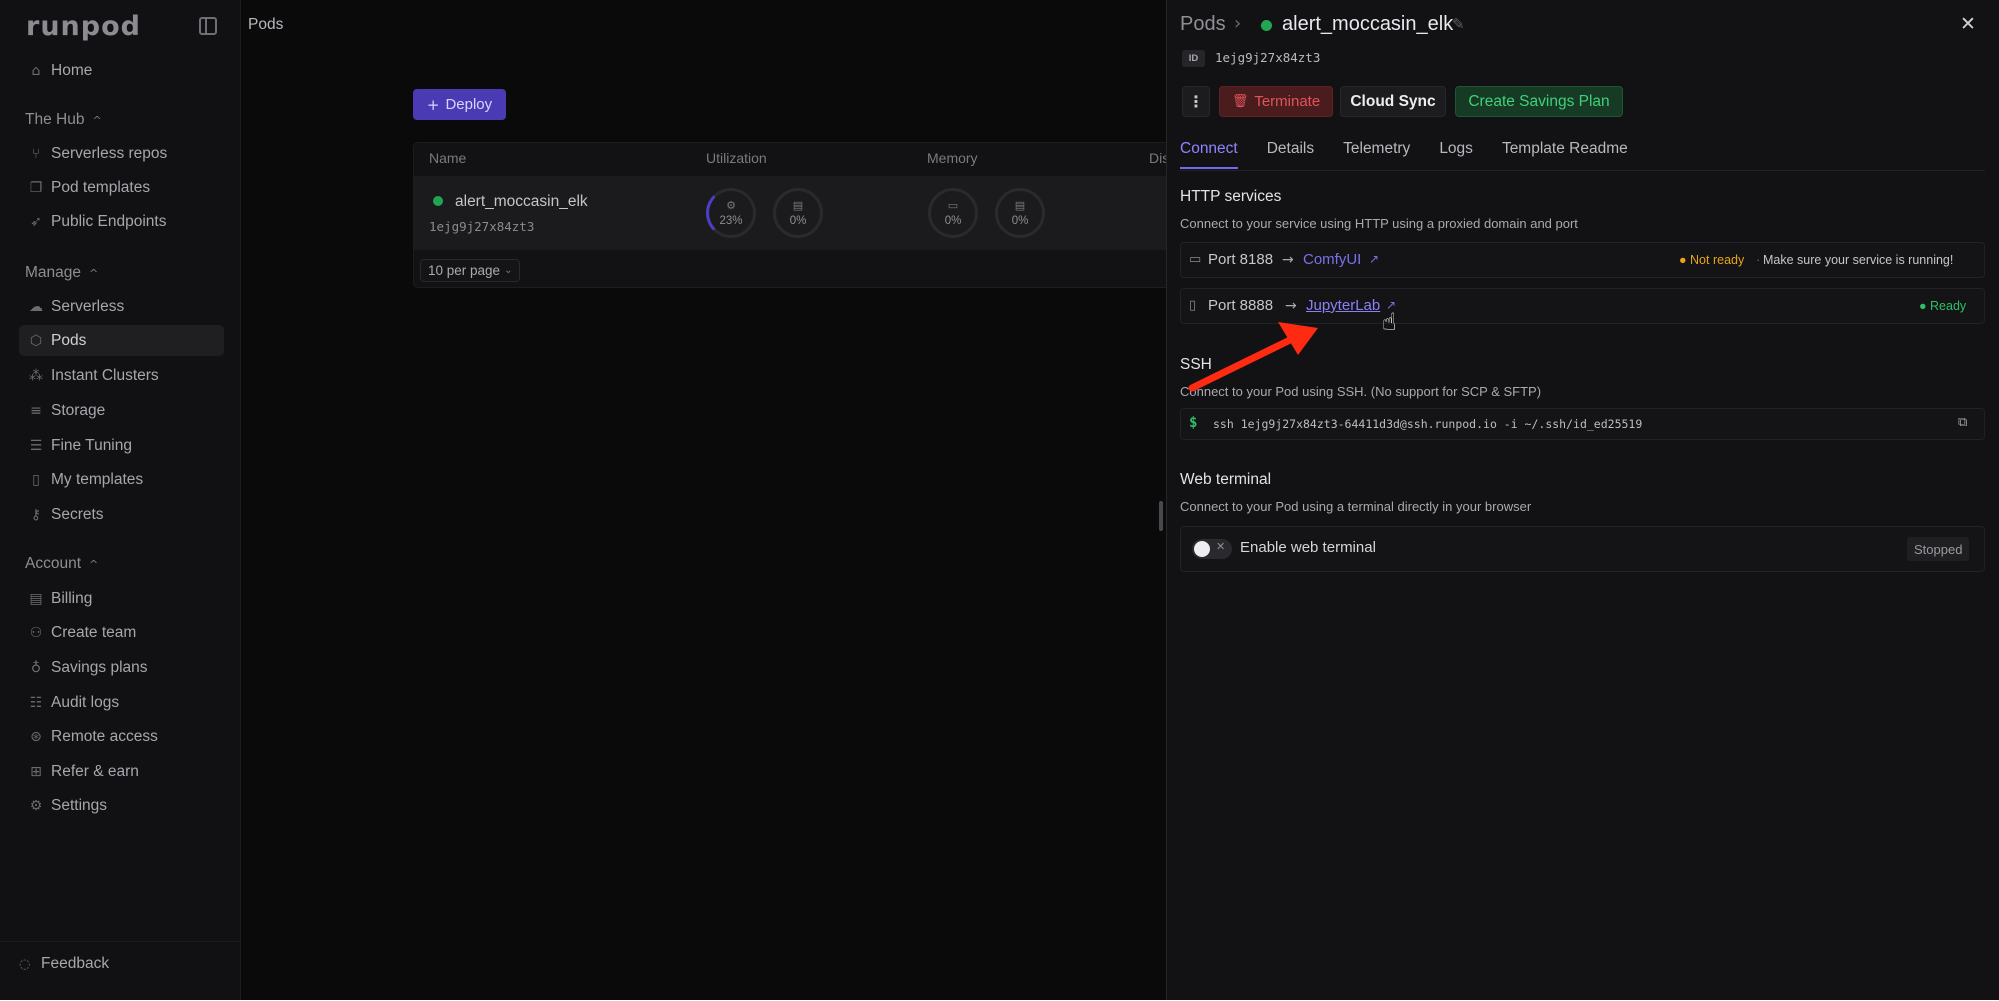 The height and width of the screenshot is (1001, 1999). What do you see at coordinates (266, 24) in the screenshot?
I see `page-title: Pods` at bounding box center [266, 24].